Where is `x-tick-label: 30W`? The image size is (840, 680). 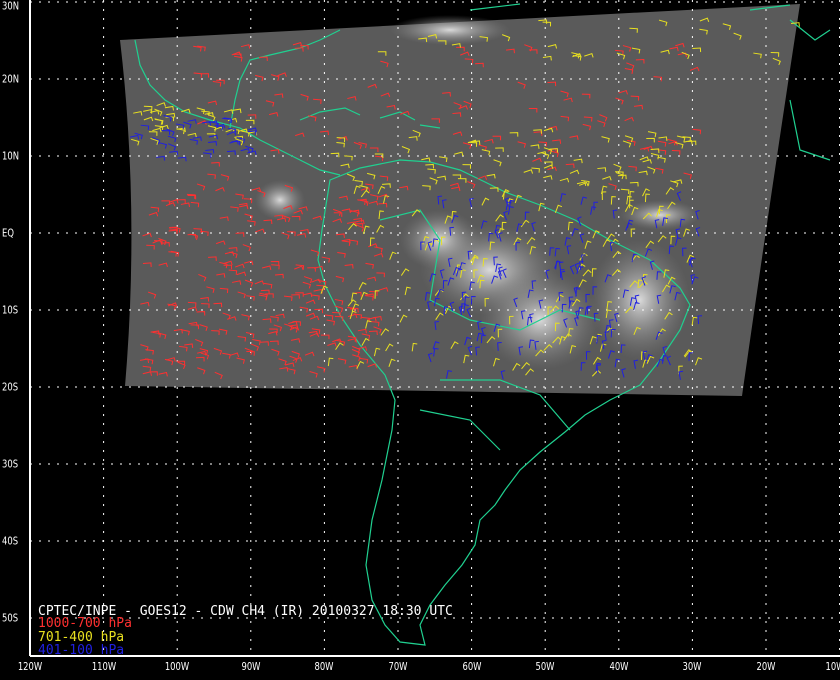 x-tick-label: 30W is located at coordinates (692, 666).